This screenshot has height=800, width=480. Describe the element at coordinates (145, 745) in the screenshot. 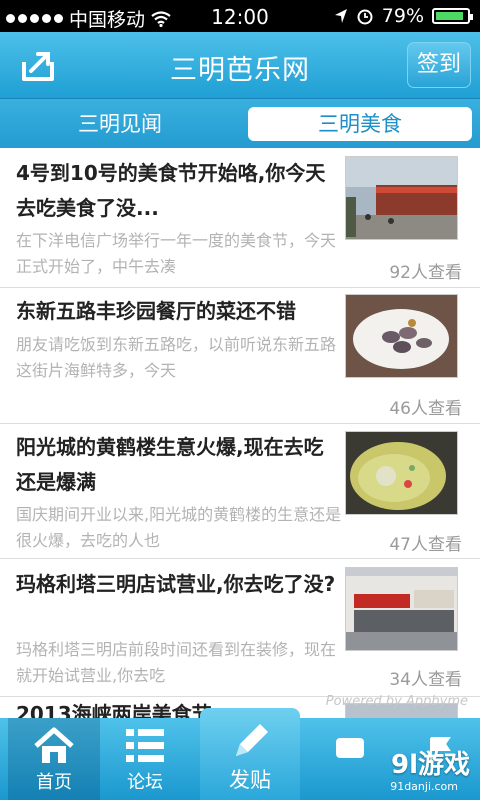

I see `list-icon` at that location.